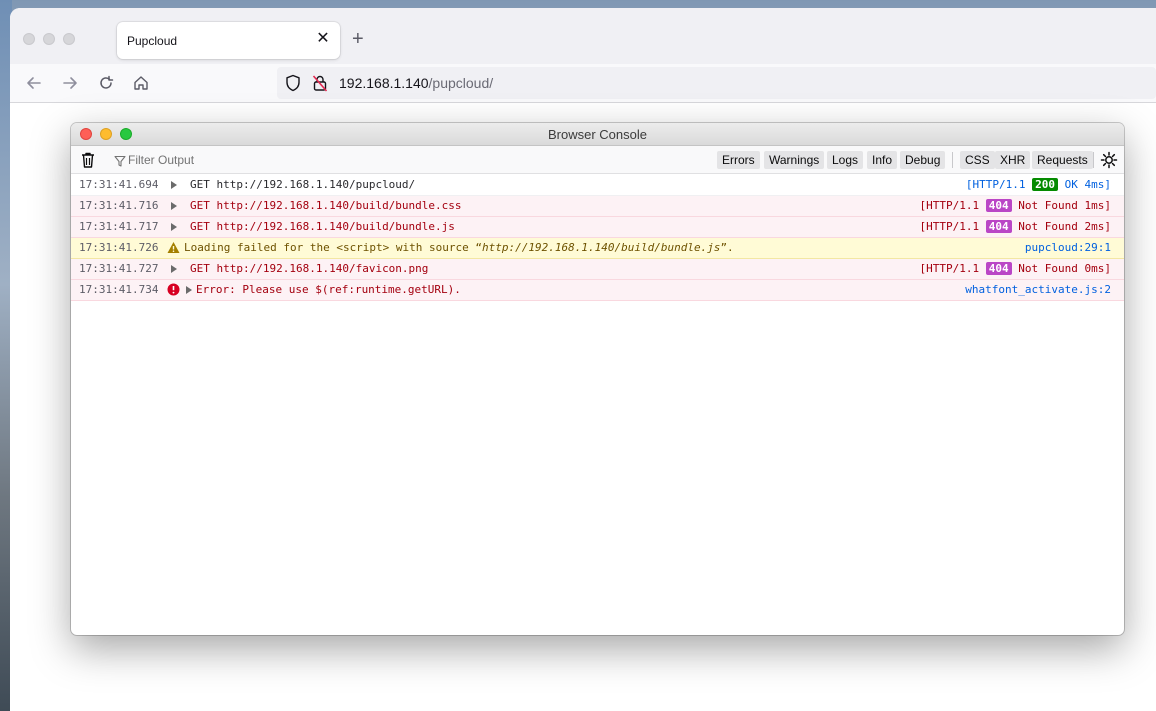  I want to click on url-host: 192.168.1.140, so click(384, 83).